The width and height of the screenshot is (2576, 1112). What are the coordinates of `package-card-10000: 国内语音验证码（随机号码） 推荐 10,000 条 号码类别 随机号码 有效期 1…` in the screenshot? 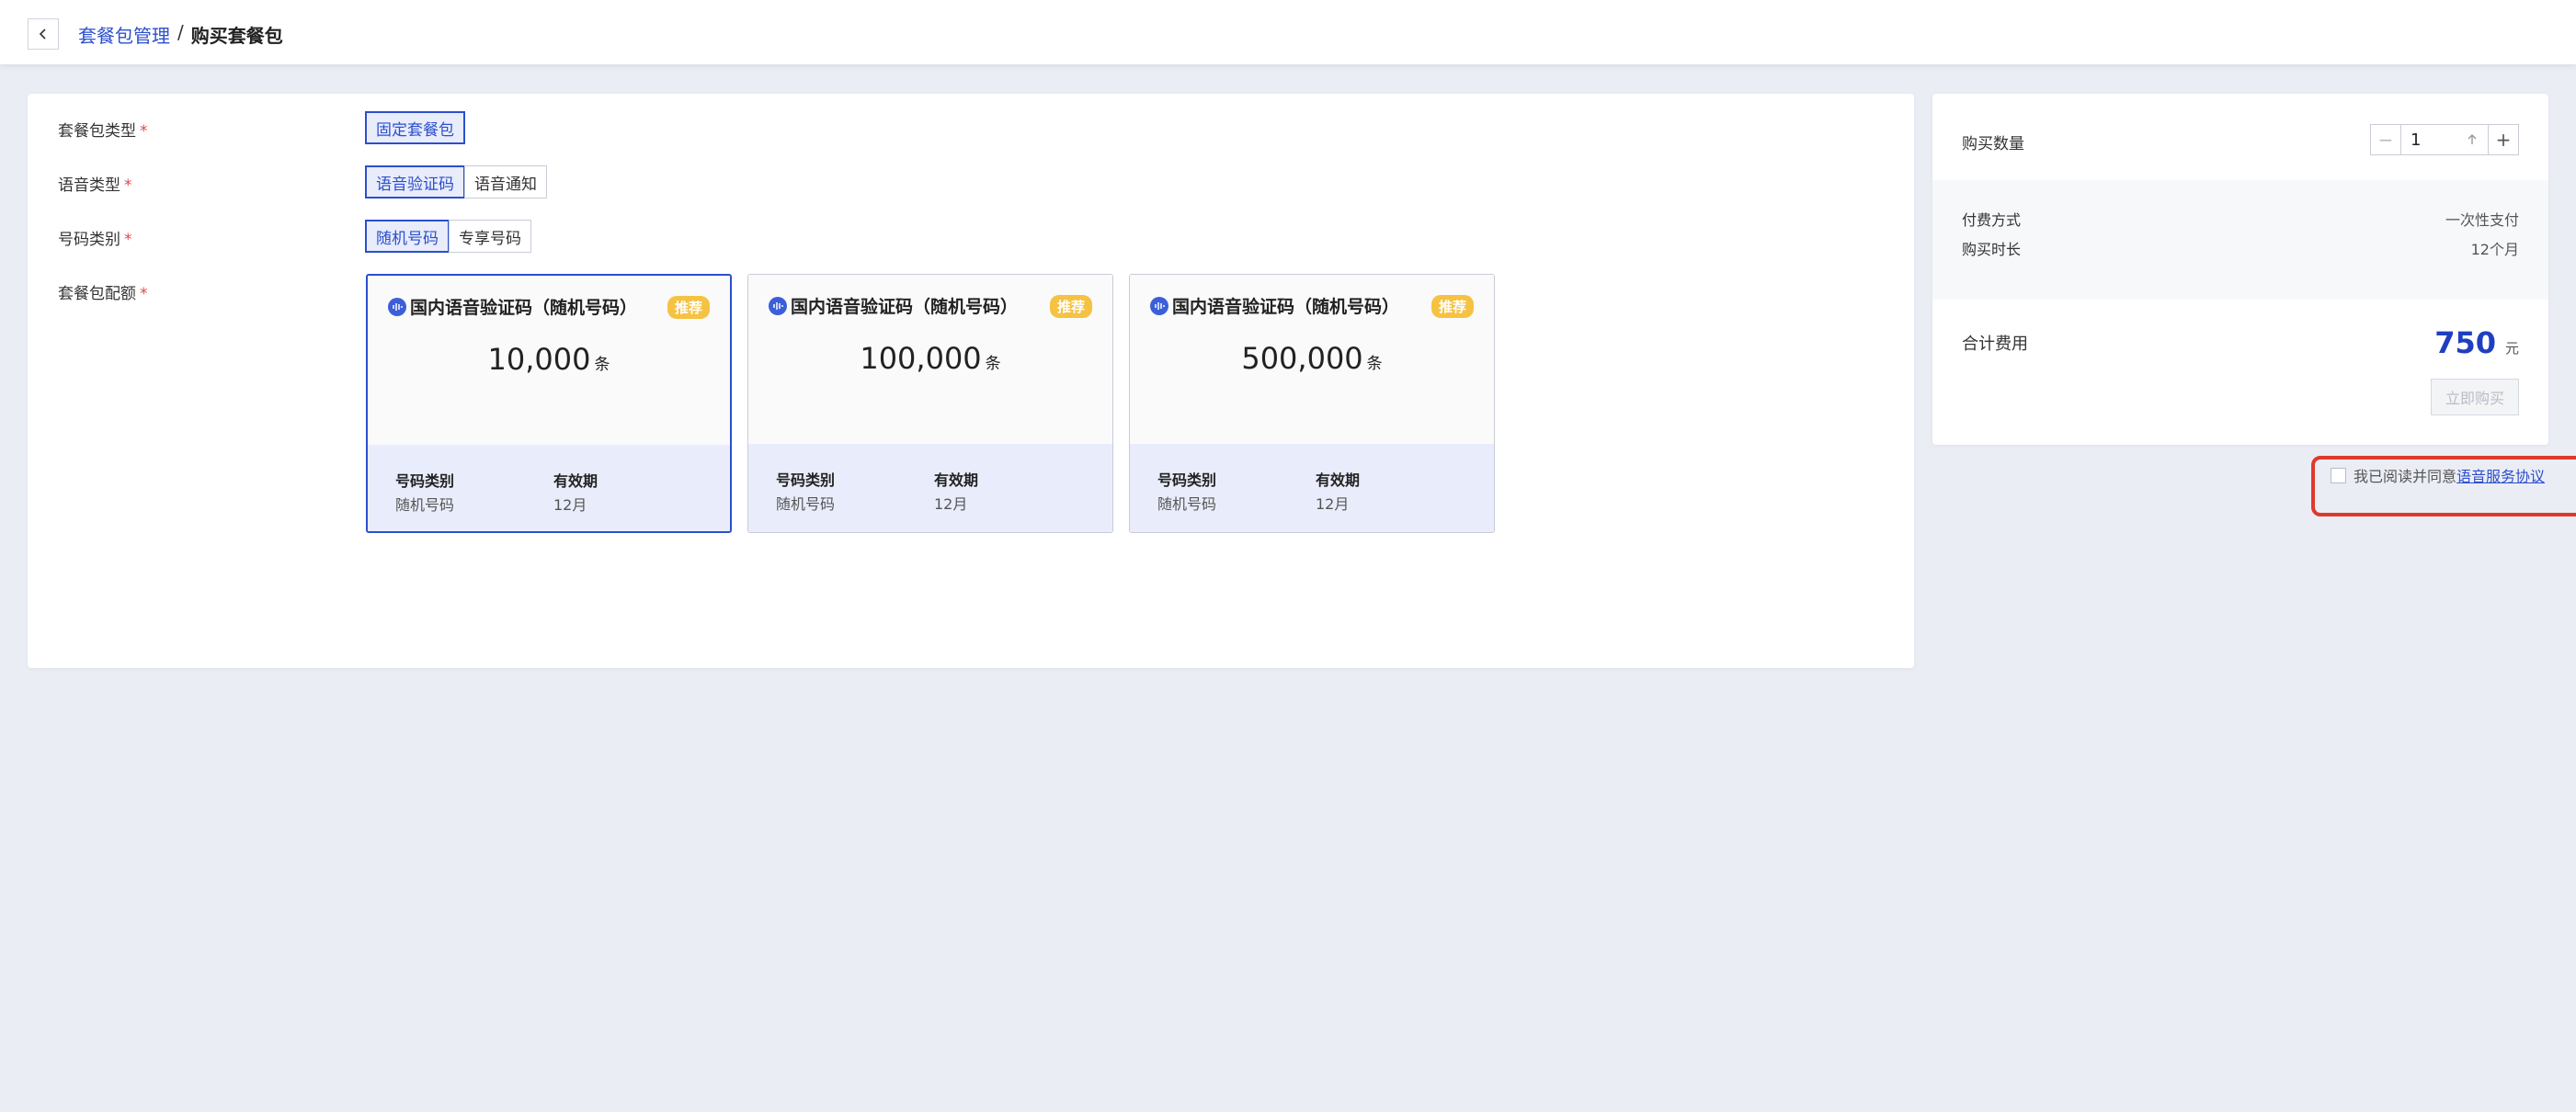 It's located at (549, 403).